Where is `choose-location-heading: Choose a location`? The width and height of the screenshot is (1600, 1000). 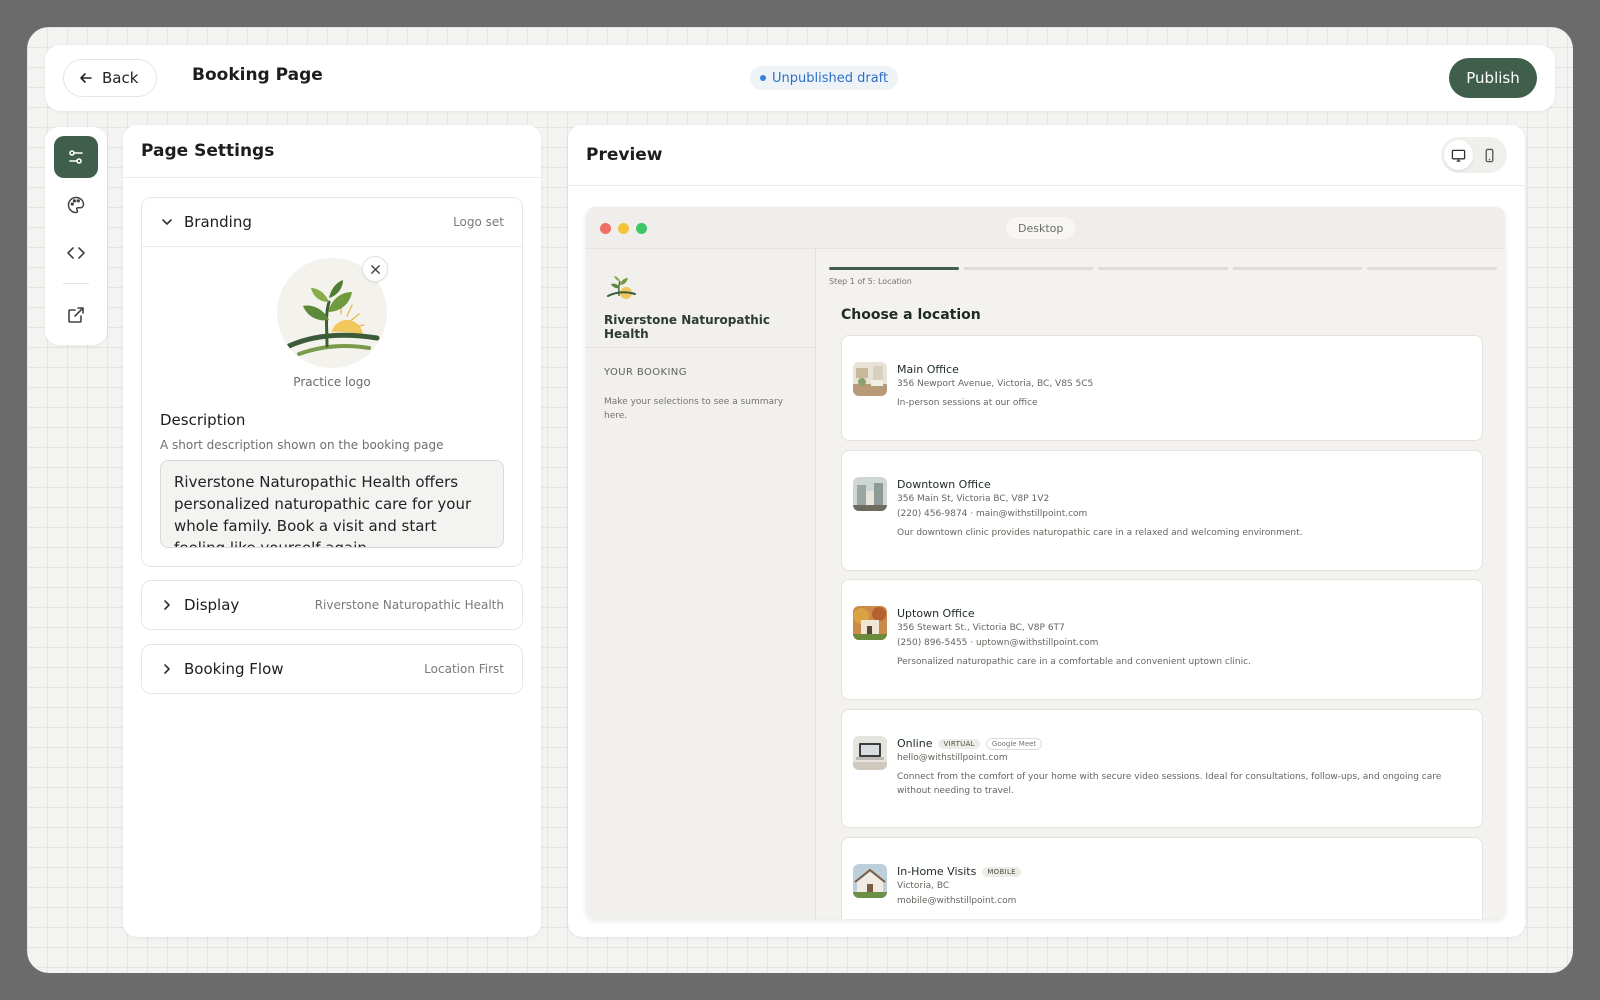
choose-location-heading: Choose a location is located at coordinates (911, 315).